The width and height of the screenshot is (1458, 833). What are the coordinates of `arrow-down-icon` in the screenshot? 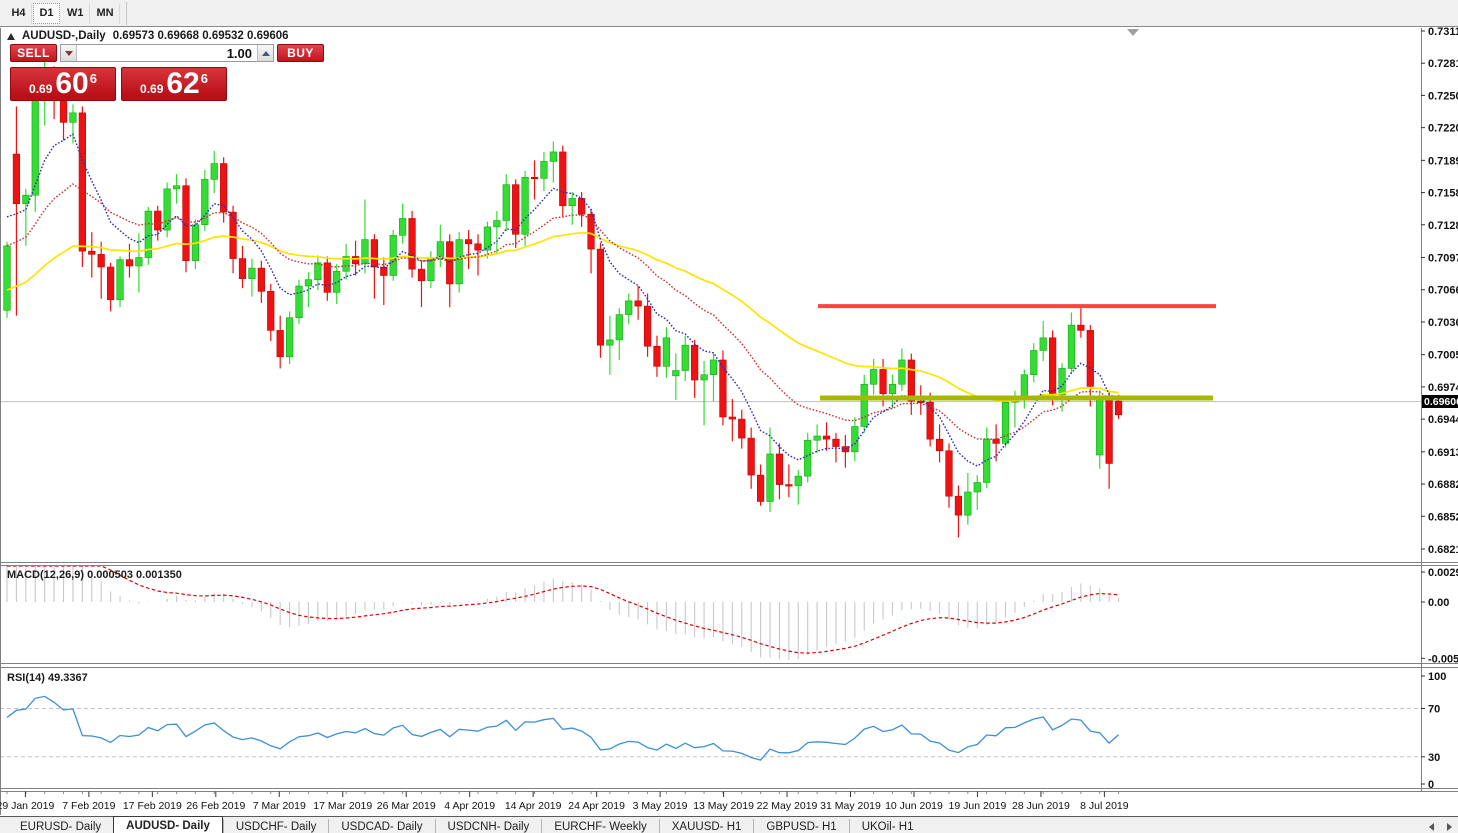 It's located at (68, 53).